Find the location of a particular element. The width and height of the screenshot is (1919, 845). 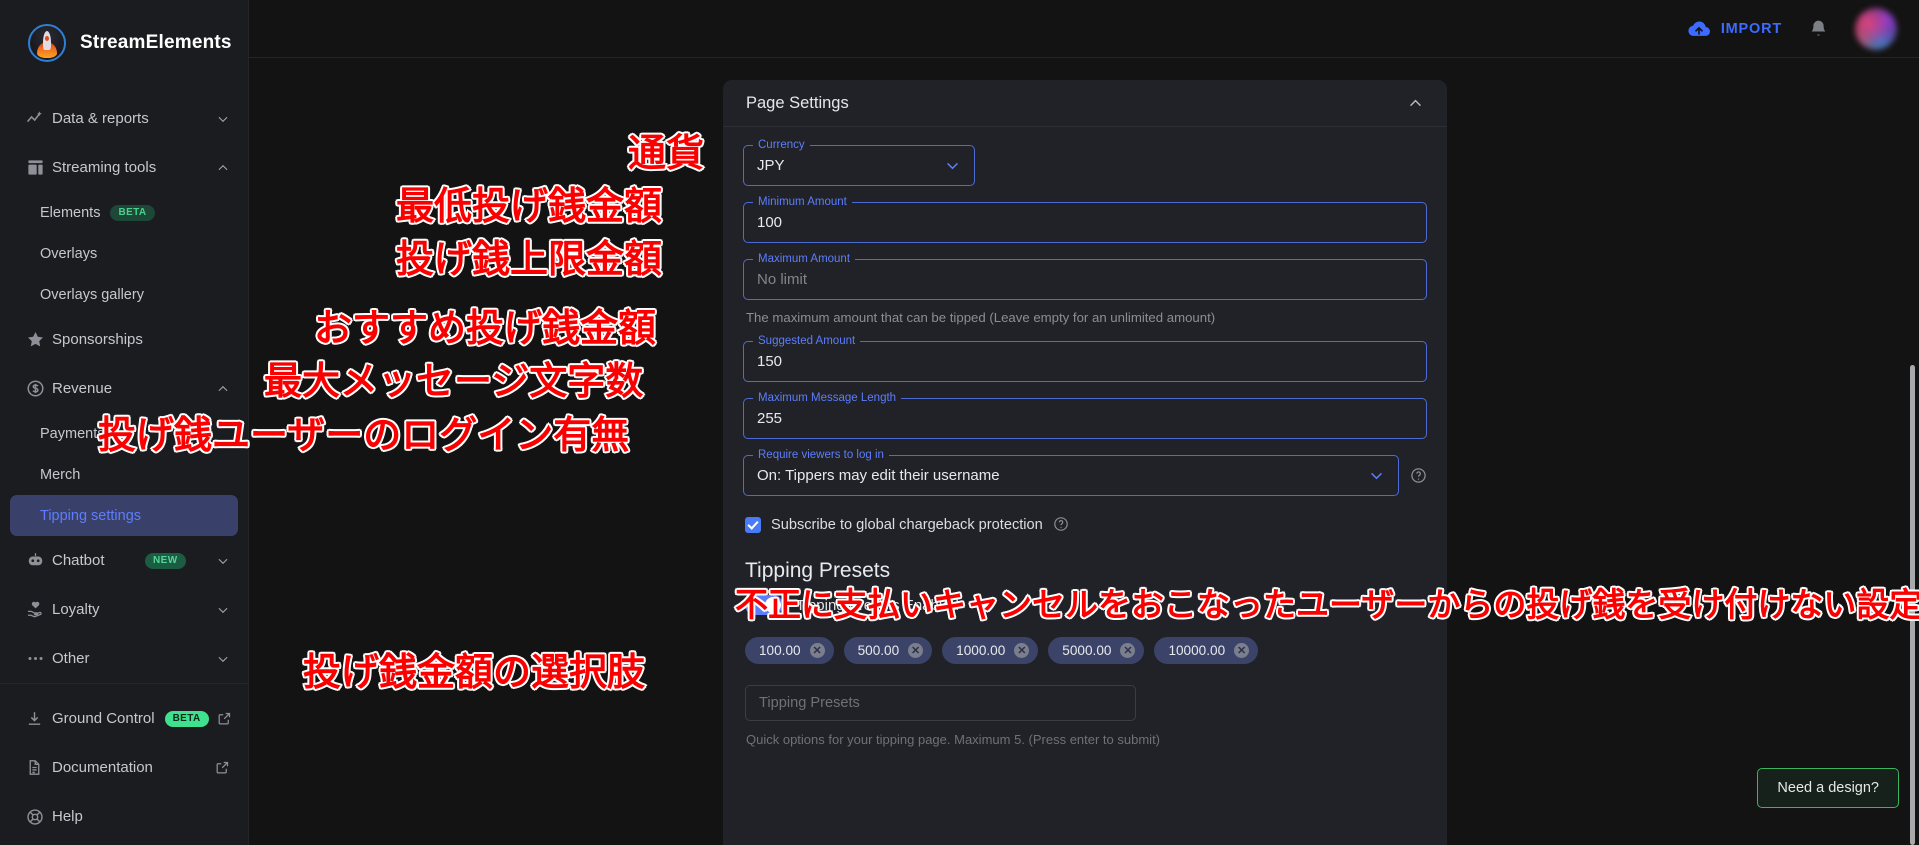

preset-chip-label: 5000.00 is located at coordinates (1087, 650).